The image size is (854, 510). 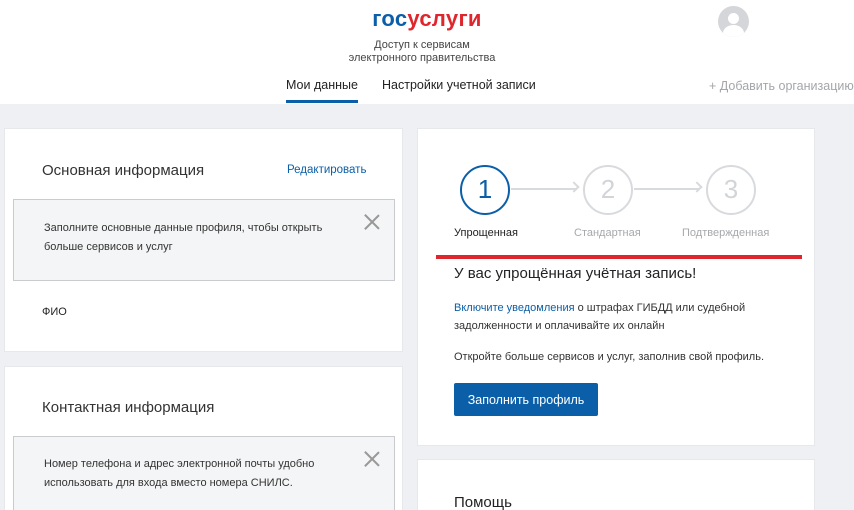 What do you see at coordinates (731, 190) in the screenshot?
I see `step-3-circle: 3` at bounding box center [731, 190].